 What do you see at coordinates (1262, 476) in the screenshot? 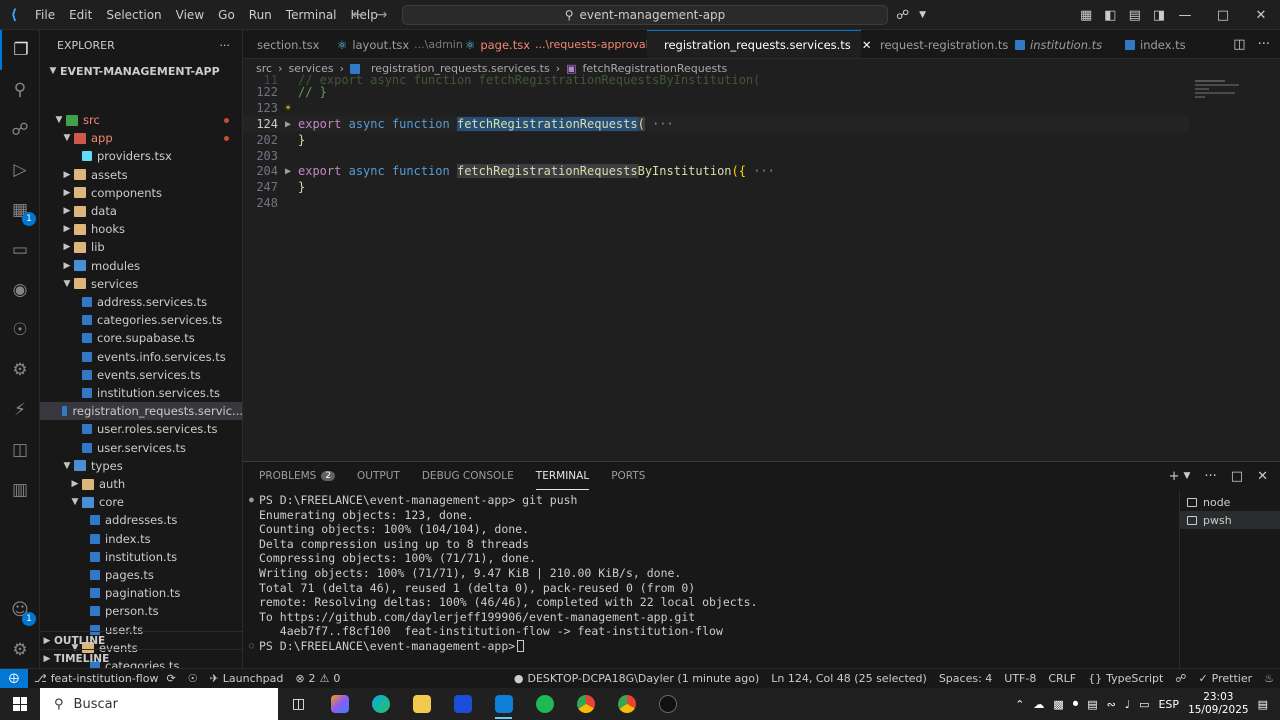
I see `close-panel-icon: ✕` at bounding box center [1262, 476].